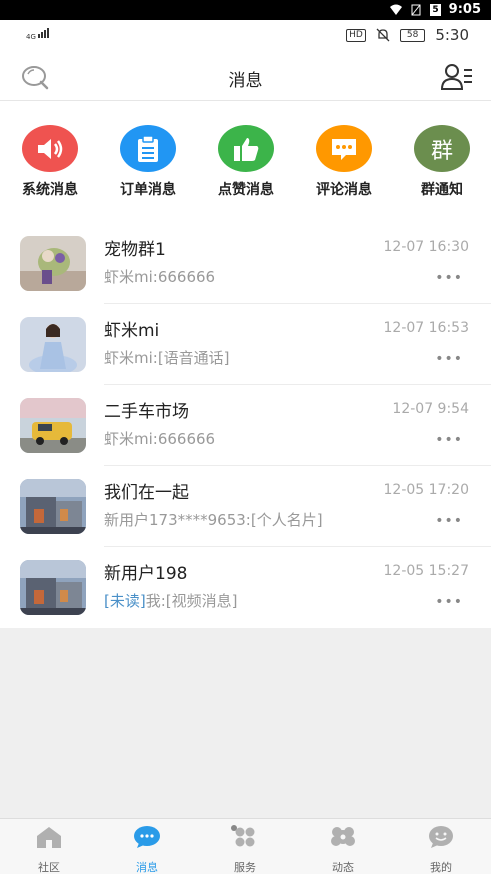 The image size is (491, 874). I want to click on page-title: 消息, so click(245, 81).